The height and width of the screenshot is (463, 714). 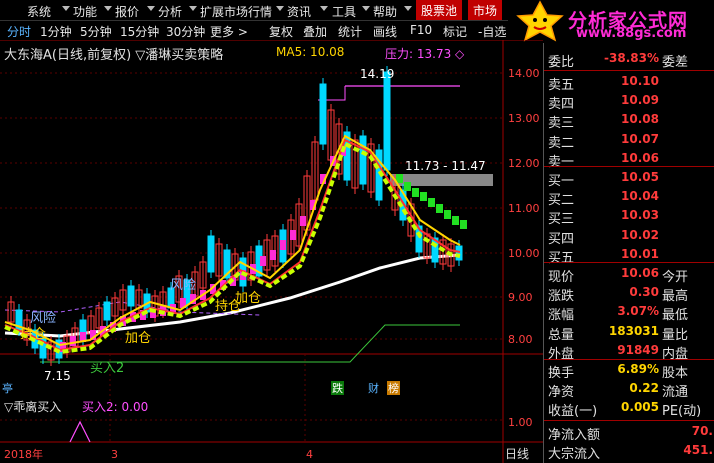 I want to click on tab-1min: 1分钟, so click(x=56, y=31).